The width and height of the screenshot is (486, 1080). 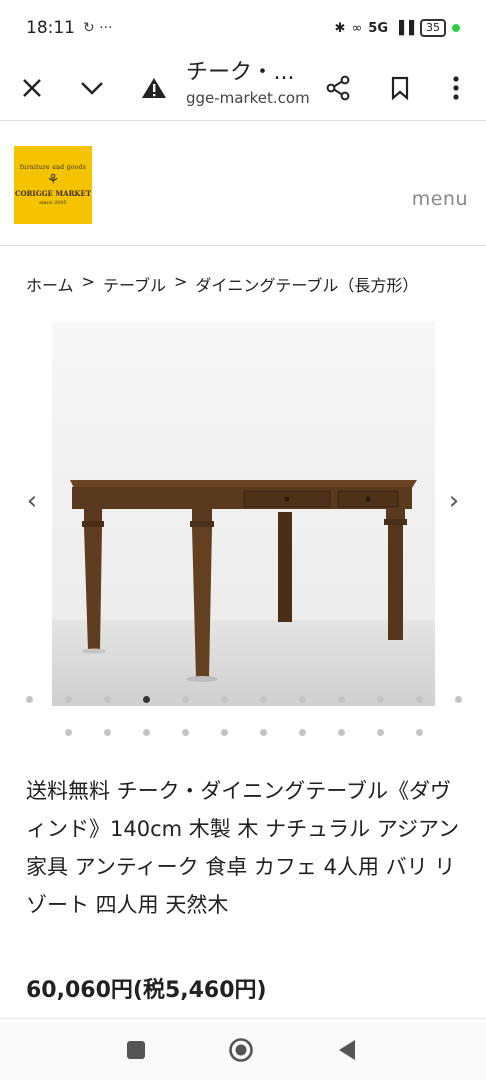 What do you see at coordinates (50, 284) in the screenshot?
I see `breadcrumb-home: ホーム` at bounding box center [50, 284].